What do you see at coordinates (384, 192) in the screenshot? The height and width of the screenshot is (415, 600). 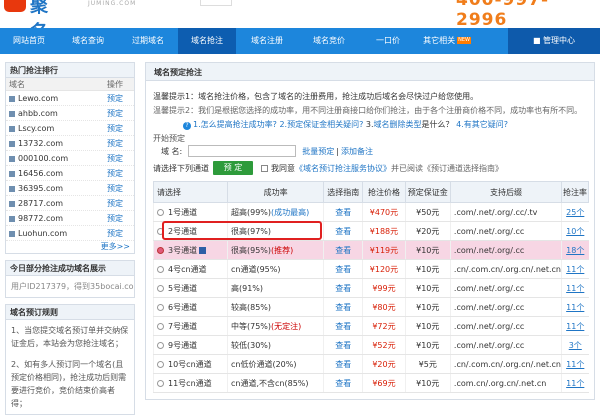 I see `col-price: 抢注价格` at bounding box center [384, 192].